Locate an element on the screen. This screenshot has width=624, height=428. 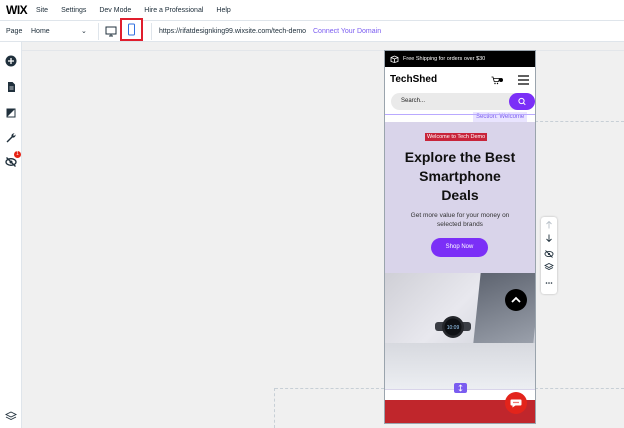
shipping-box-icon is located at coordinates (394, 59).